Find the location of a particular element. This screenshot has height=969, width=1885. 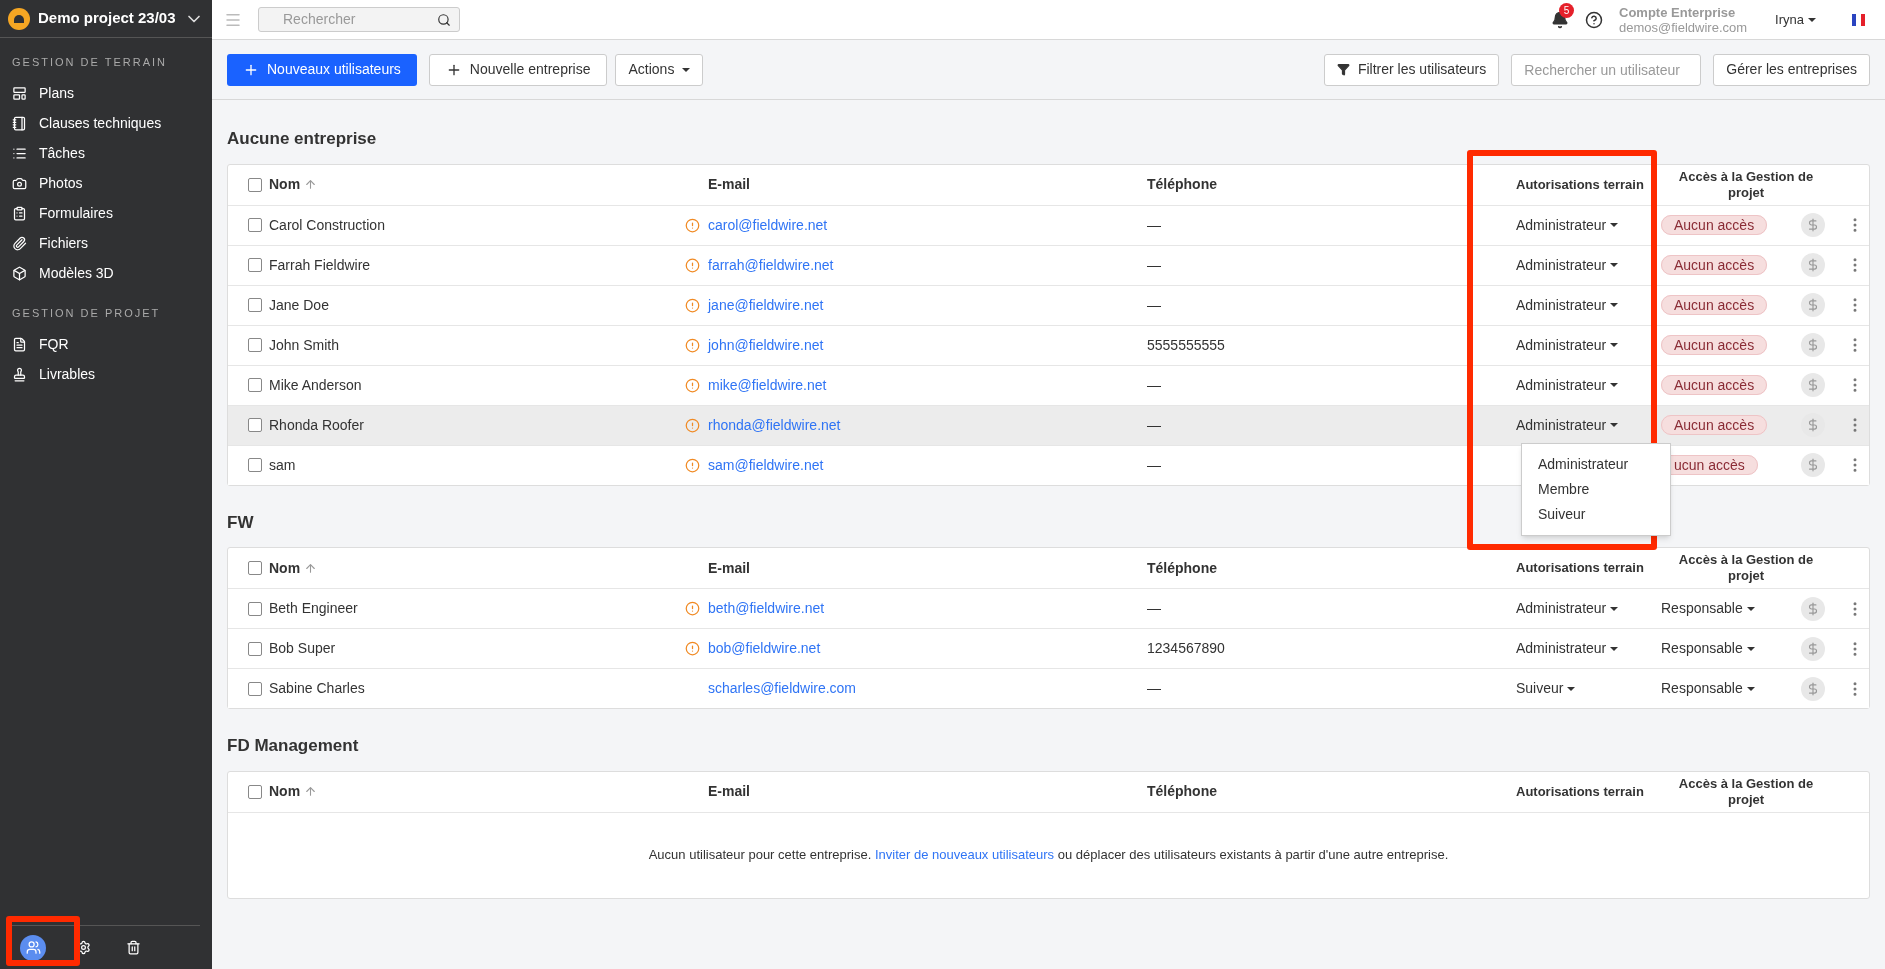

new-company-button: Nouvelle entreprise is located at coordinates (518, 69).